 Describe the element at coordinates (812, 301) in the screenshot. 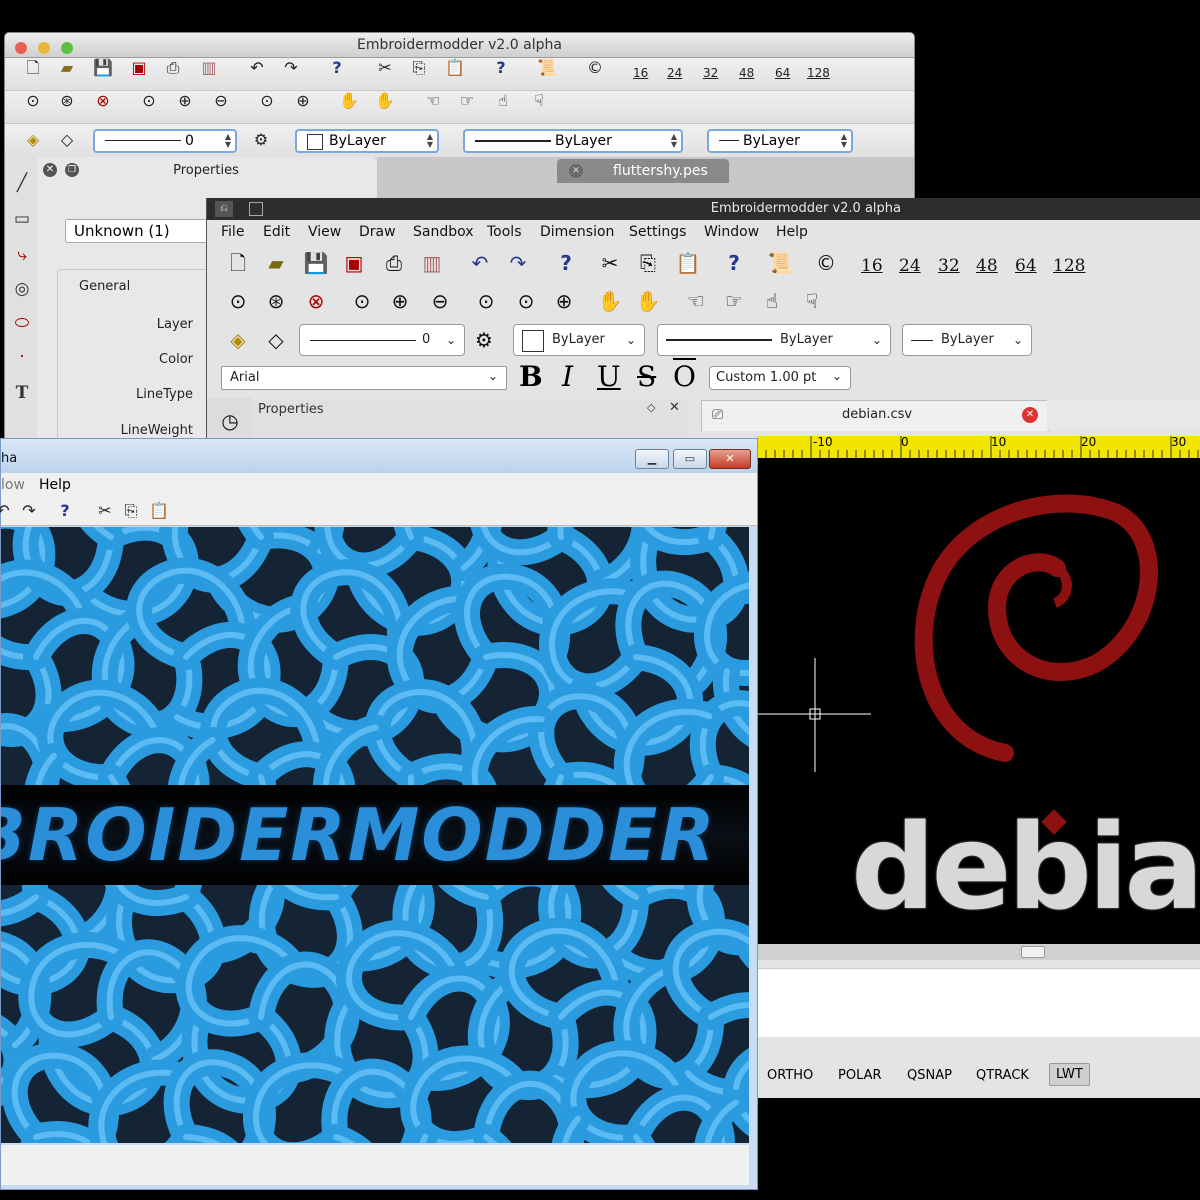

I see `pan-down-icon: ☟` at that location.